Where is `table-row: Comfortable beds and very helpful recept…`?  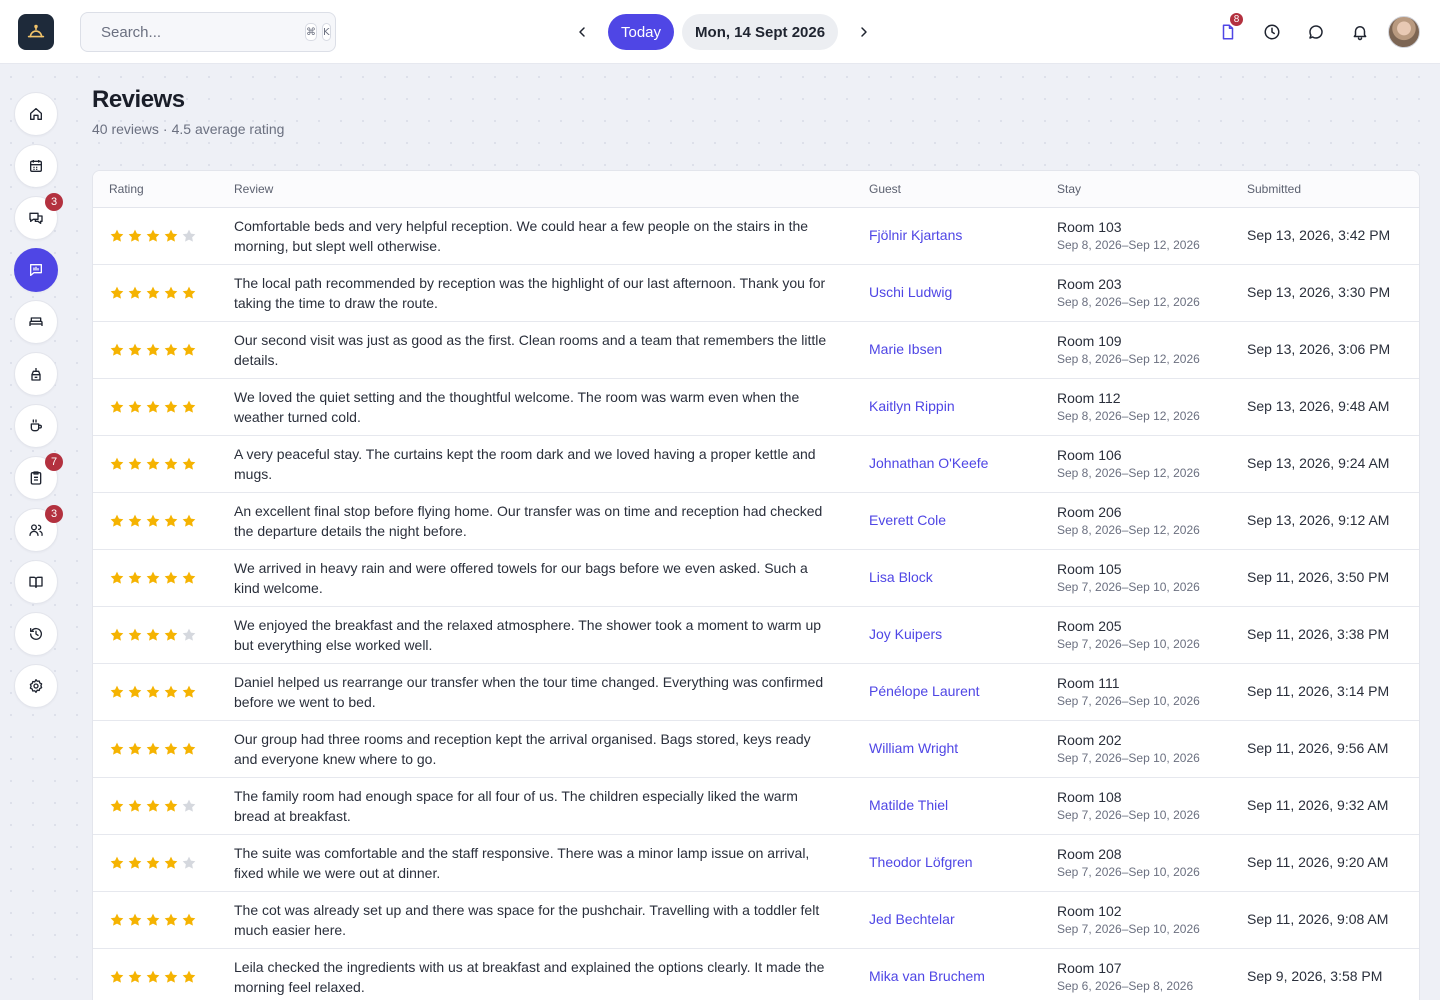 table-row: Comfortable beds and very helpful recept… is located at coordinates (756, 236).